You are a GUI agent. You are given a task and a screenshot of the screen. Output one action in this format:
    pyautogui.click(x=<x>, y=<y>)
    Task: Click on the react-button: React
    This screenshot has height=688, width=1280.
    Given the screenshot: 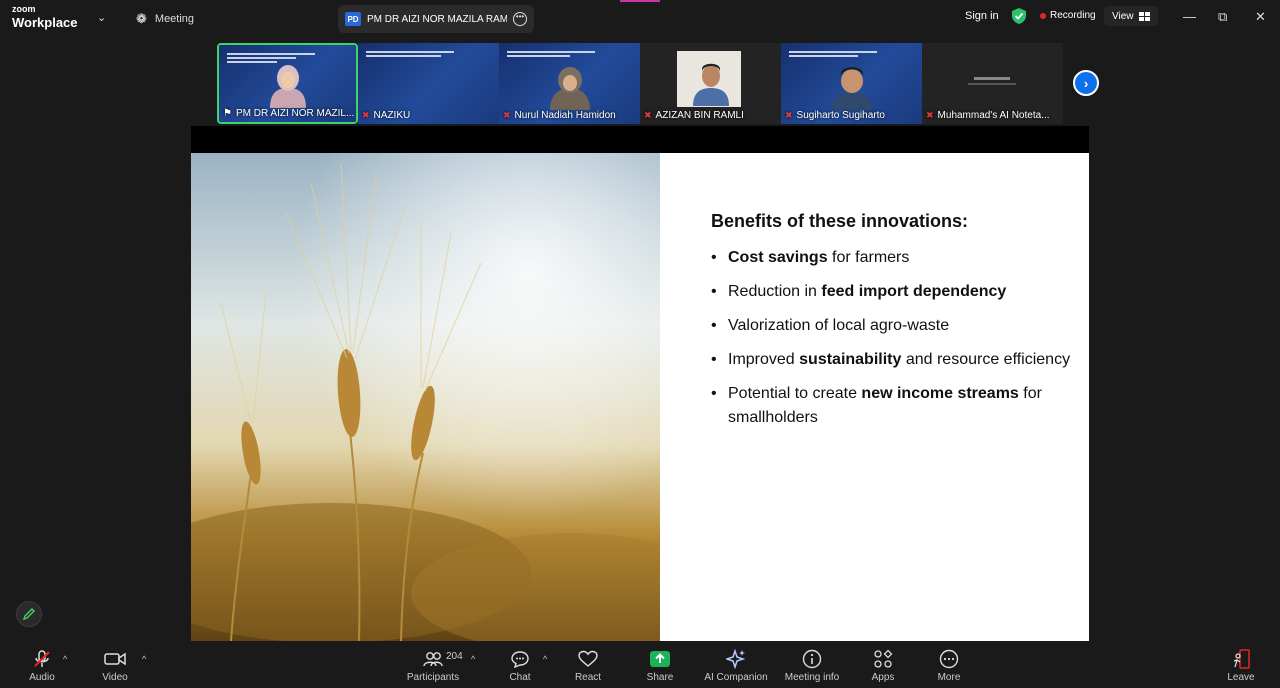 What is the action you would take?
    pyautogui.click(x=588, y=665)
    